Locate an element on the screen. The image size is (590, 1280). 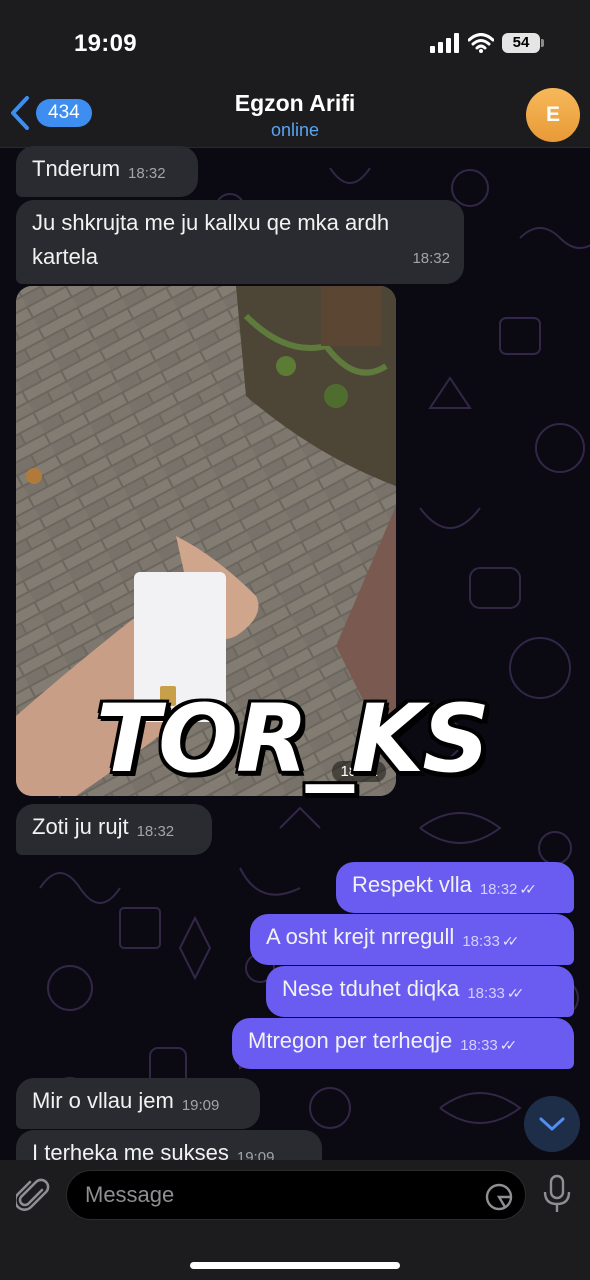
message-text-line-2: kartela is located at coordinates (65, 256).